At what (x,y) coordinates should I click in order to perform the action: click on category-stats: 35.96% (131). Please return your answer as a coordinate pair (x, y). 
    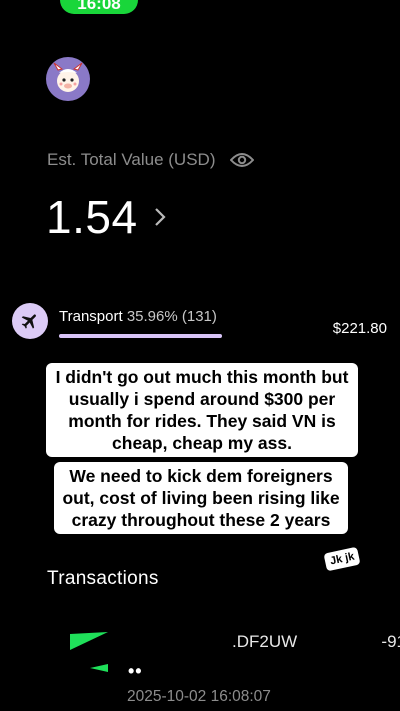
    Looking at the image, I should click on (171, 316).